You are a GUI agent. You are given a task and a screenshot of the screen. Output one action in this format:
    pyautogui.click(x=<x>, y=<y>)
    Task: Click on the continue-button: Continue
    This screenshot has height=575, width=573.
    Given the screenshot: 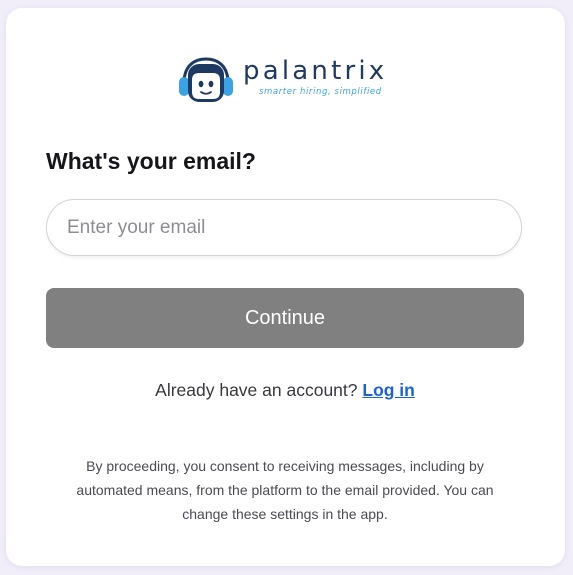 What is the action you would take?
    pyautogui.click(x=285, y=318)
    